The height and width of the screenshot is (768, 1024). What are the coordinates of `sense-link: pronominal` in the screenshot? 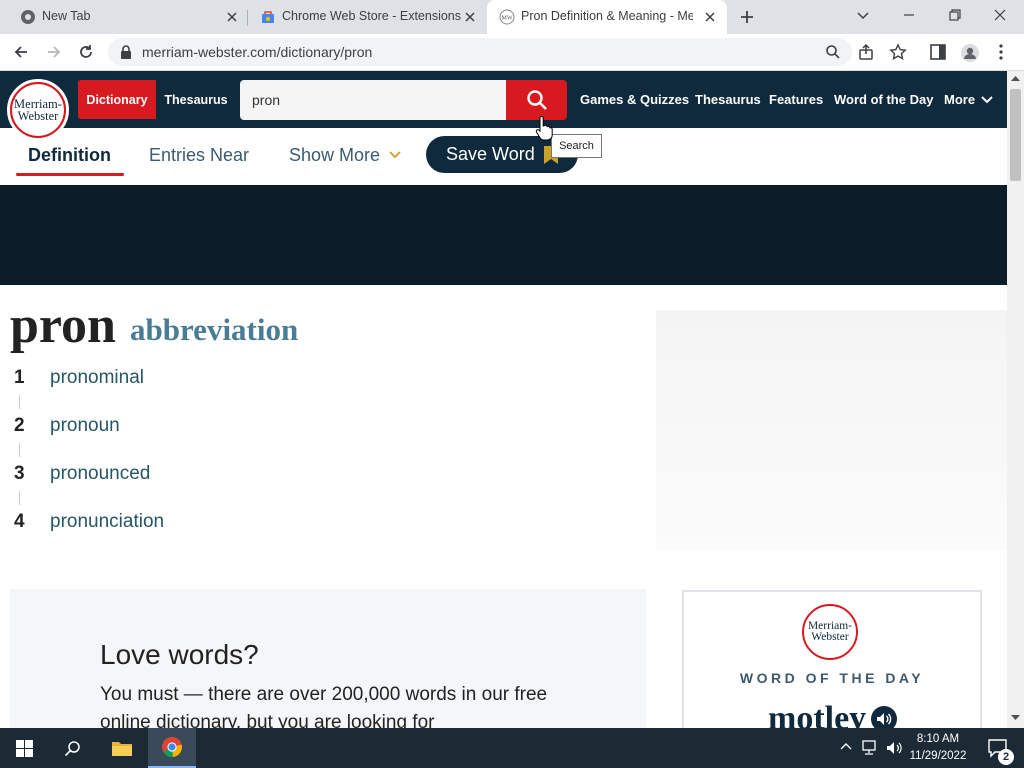 It's located at (97, 378).